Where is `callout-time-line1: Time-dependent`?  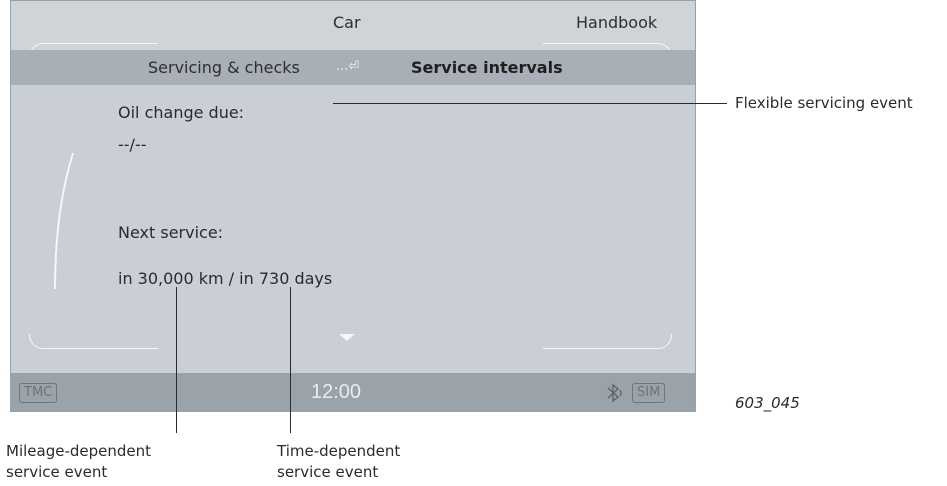 callout-time-line1: Time-dependent is located at coordinates (339, 451).